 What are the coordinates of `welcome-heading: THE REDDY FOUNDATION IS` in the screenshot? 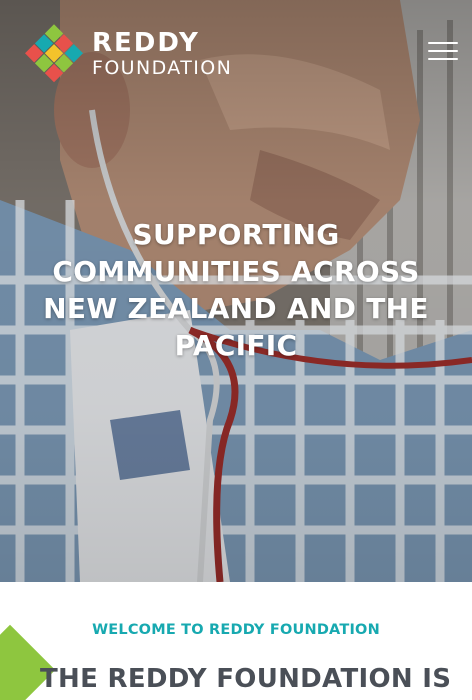 It's located at (246, 679).